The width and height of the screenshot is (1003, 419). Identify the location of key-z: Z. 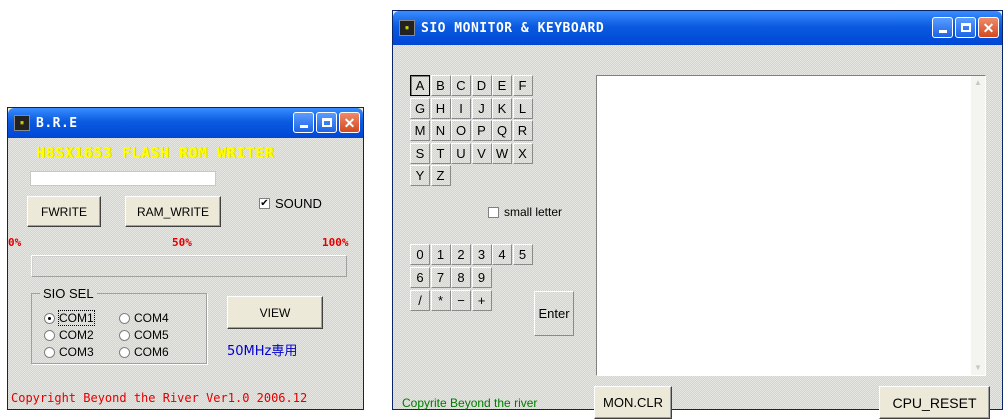
(440, 175).